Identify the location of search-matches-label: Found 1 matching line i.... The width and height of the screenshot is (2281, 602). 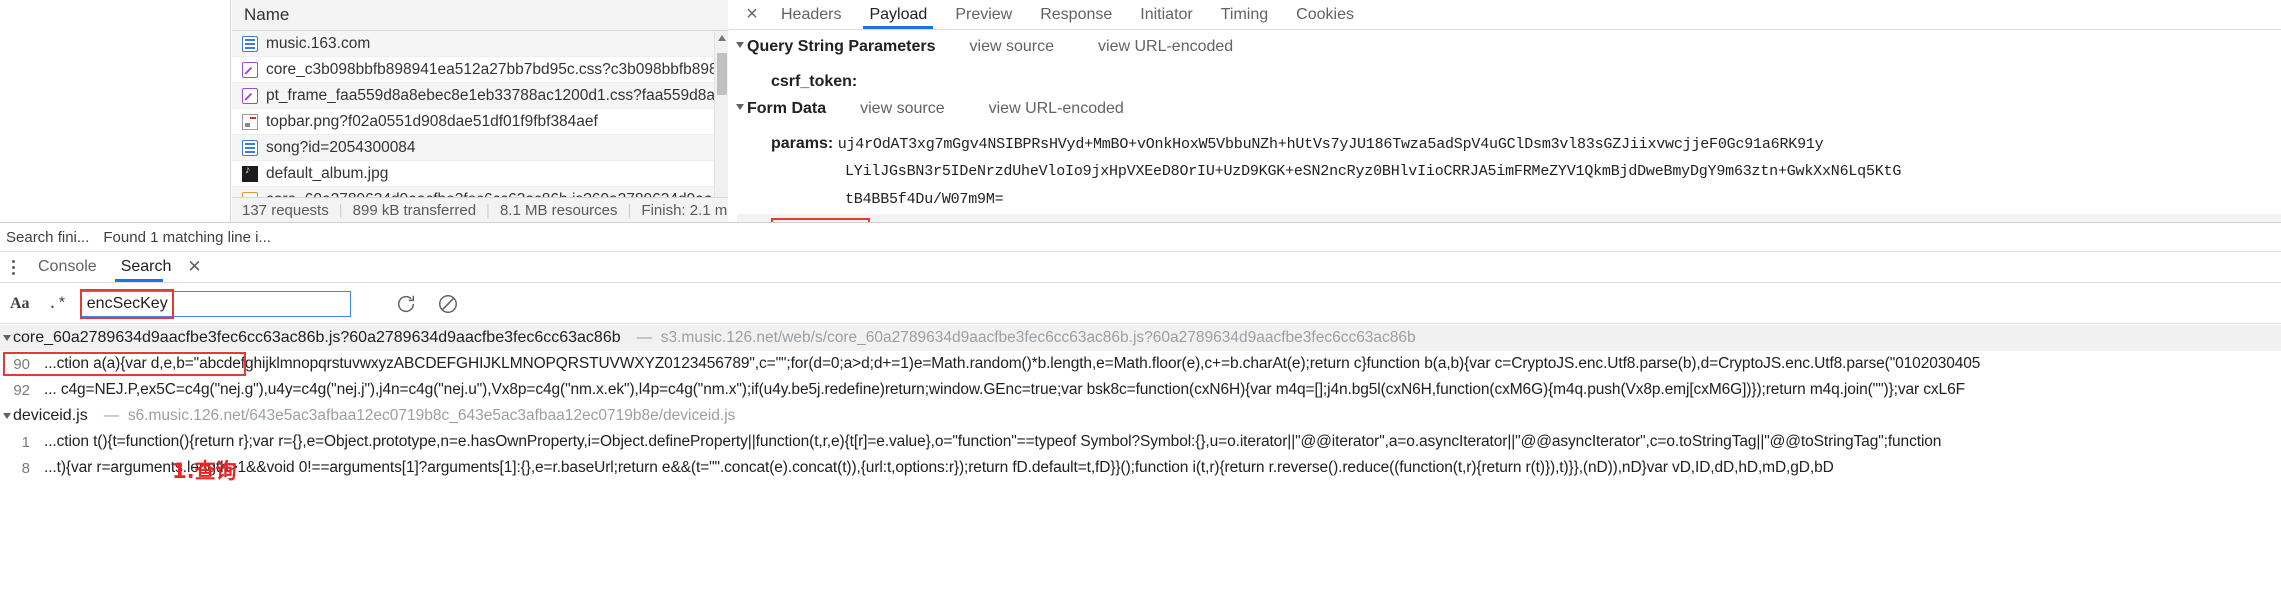
(187, 237).